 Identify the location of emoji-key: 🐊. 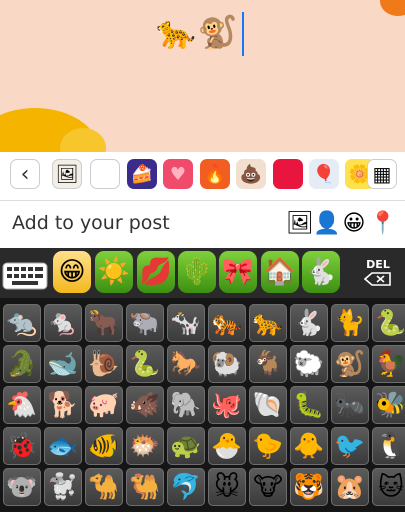
(22, 364).